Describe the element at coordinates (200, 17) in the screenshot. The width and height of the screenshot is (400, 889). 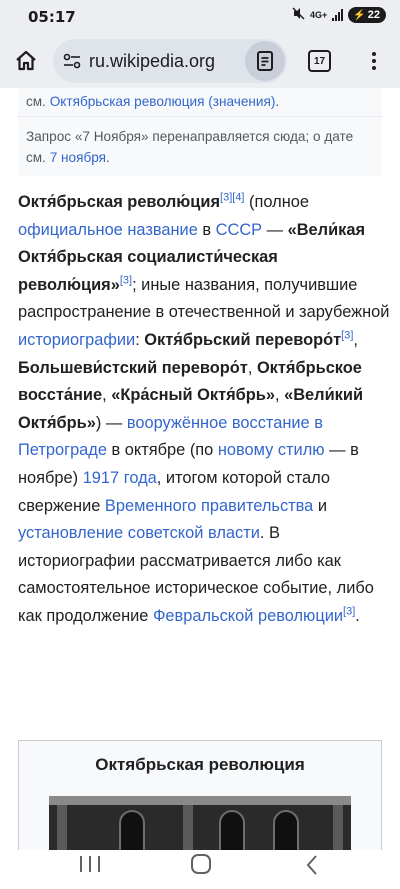
I see `status-bar: 05:17 4G+ ⚡ 22` at that location.